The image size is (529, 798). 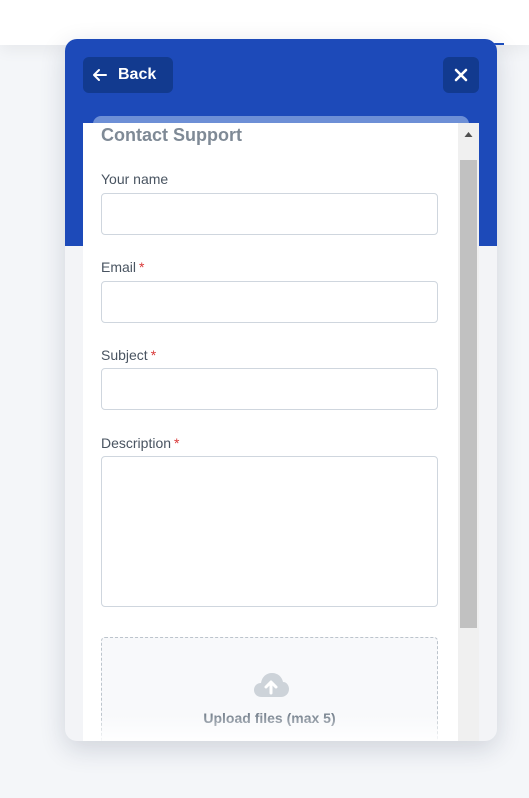 I want to click on description-label: Description *, so click(x=140, y=443).